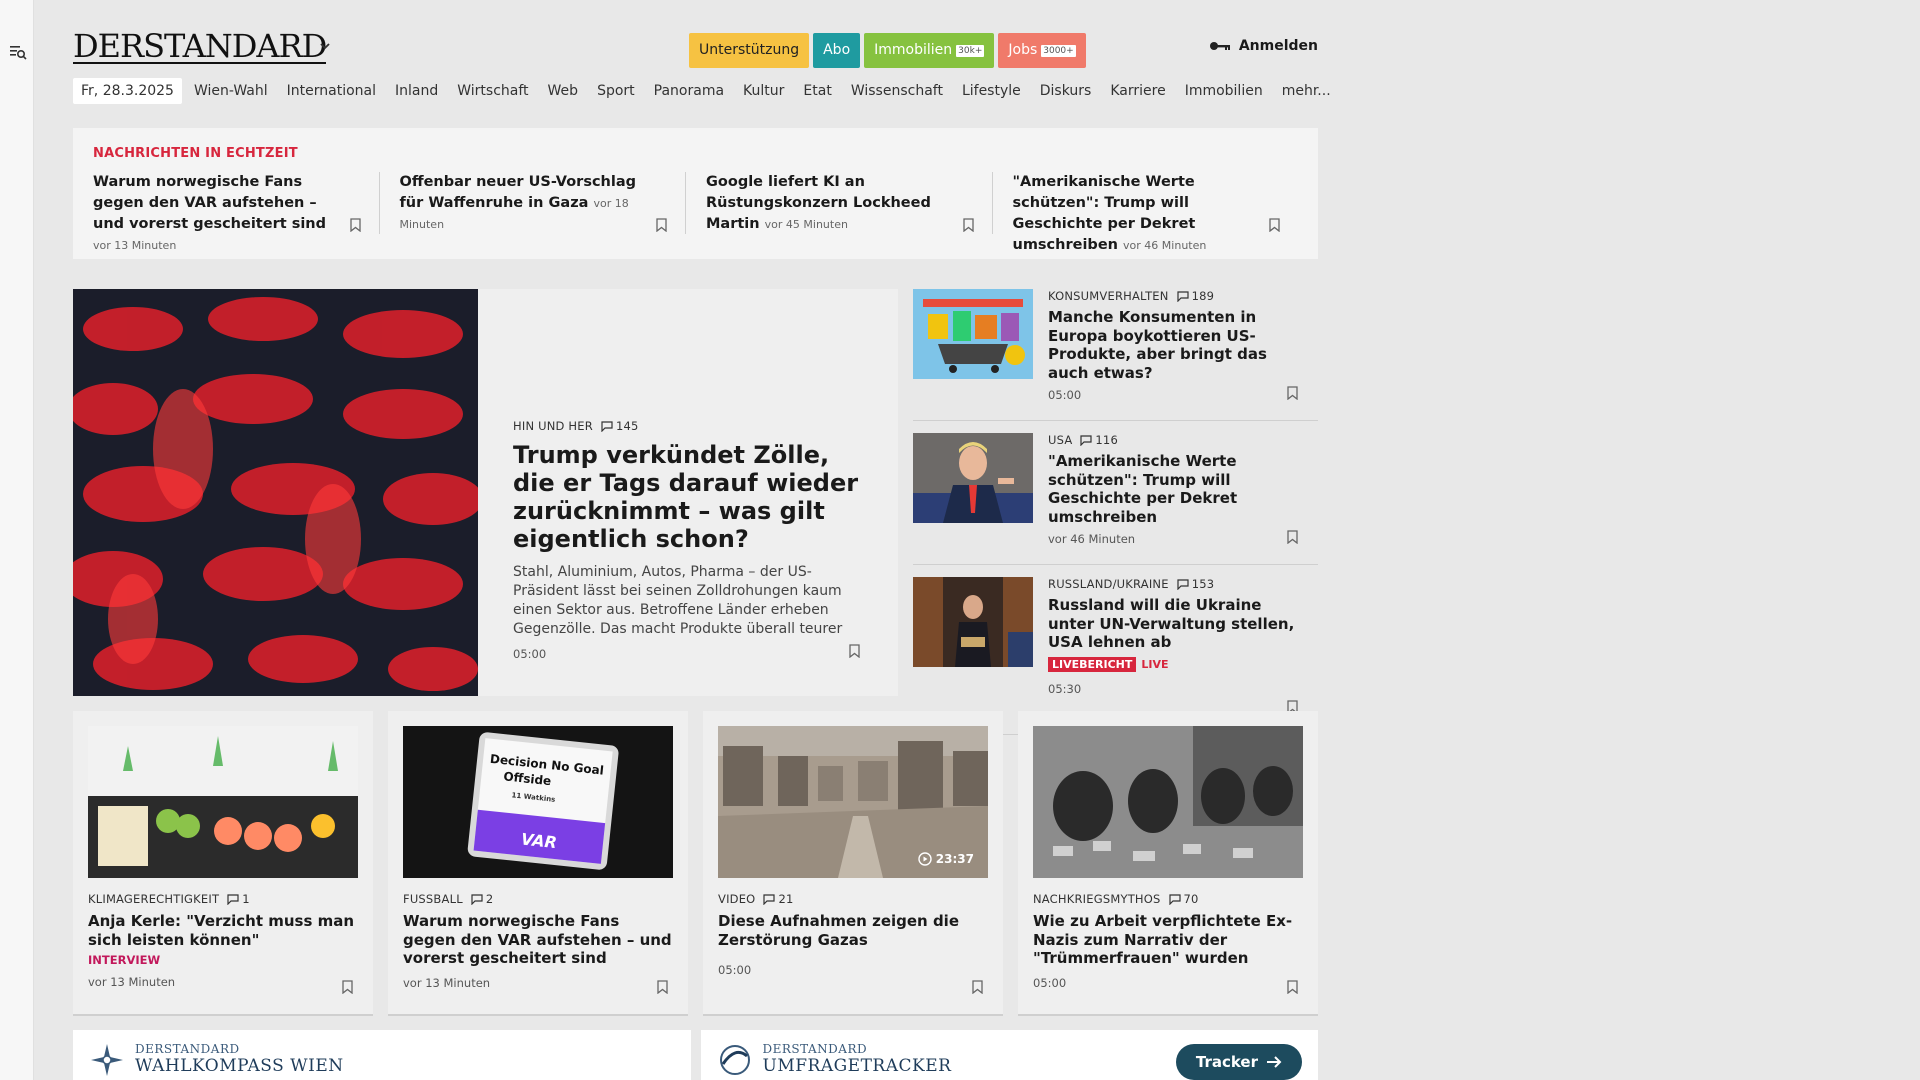  I want to click on article-image: Decision No Goal Offside 11 Watkins VAR, so click(538, 802).